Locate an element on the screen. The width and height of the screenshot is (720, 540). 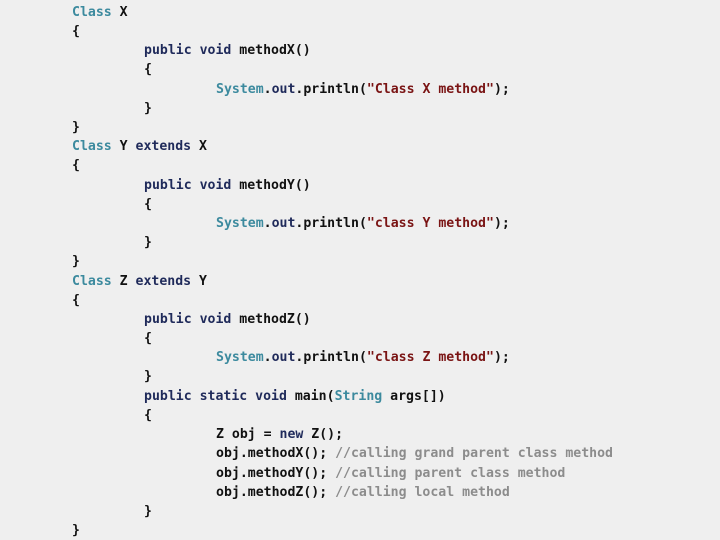
code-line: public void methodX() is located at coordinates (227, 50).